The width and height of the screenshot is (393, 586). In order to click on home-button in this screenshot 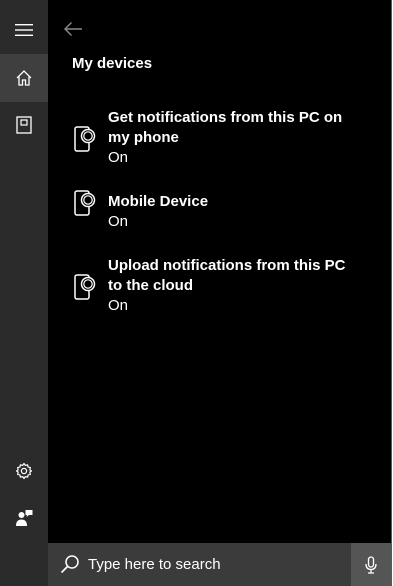, I will do `click(24, 78)`.